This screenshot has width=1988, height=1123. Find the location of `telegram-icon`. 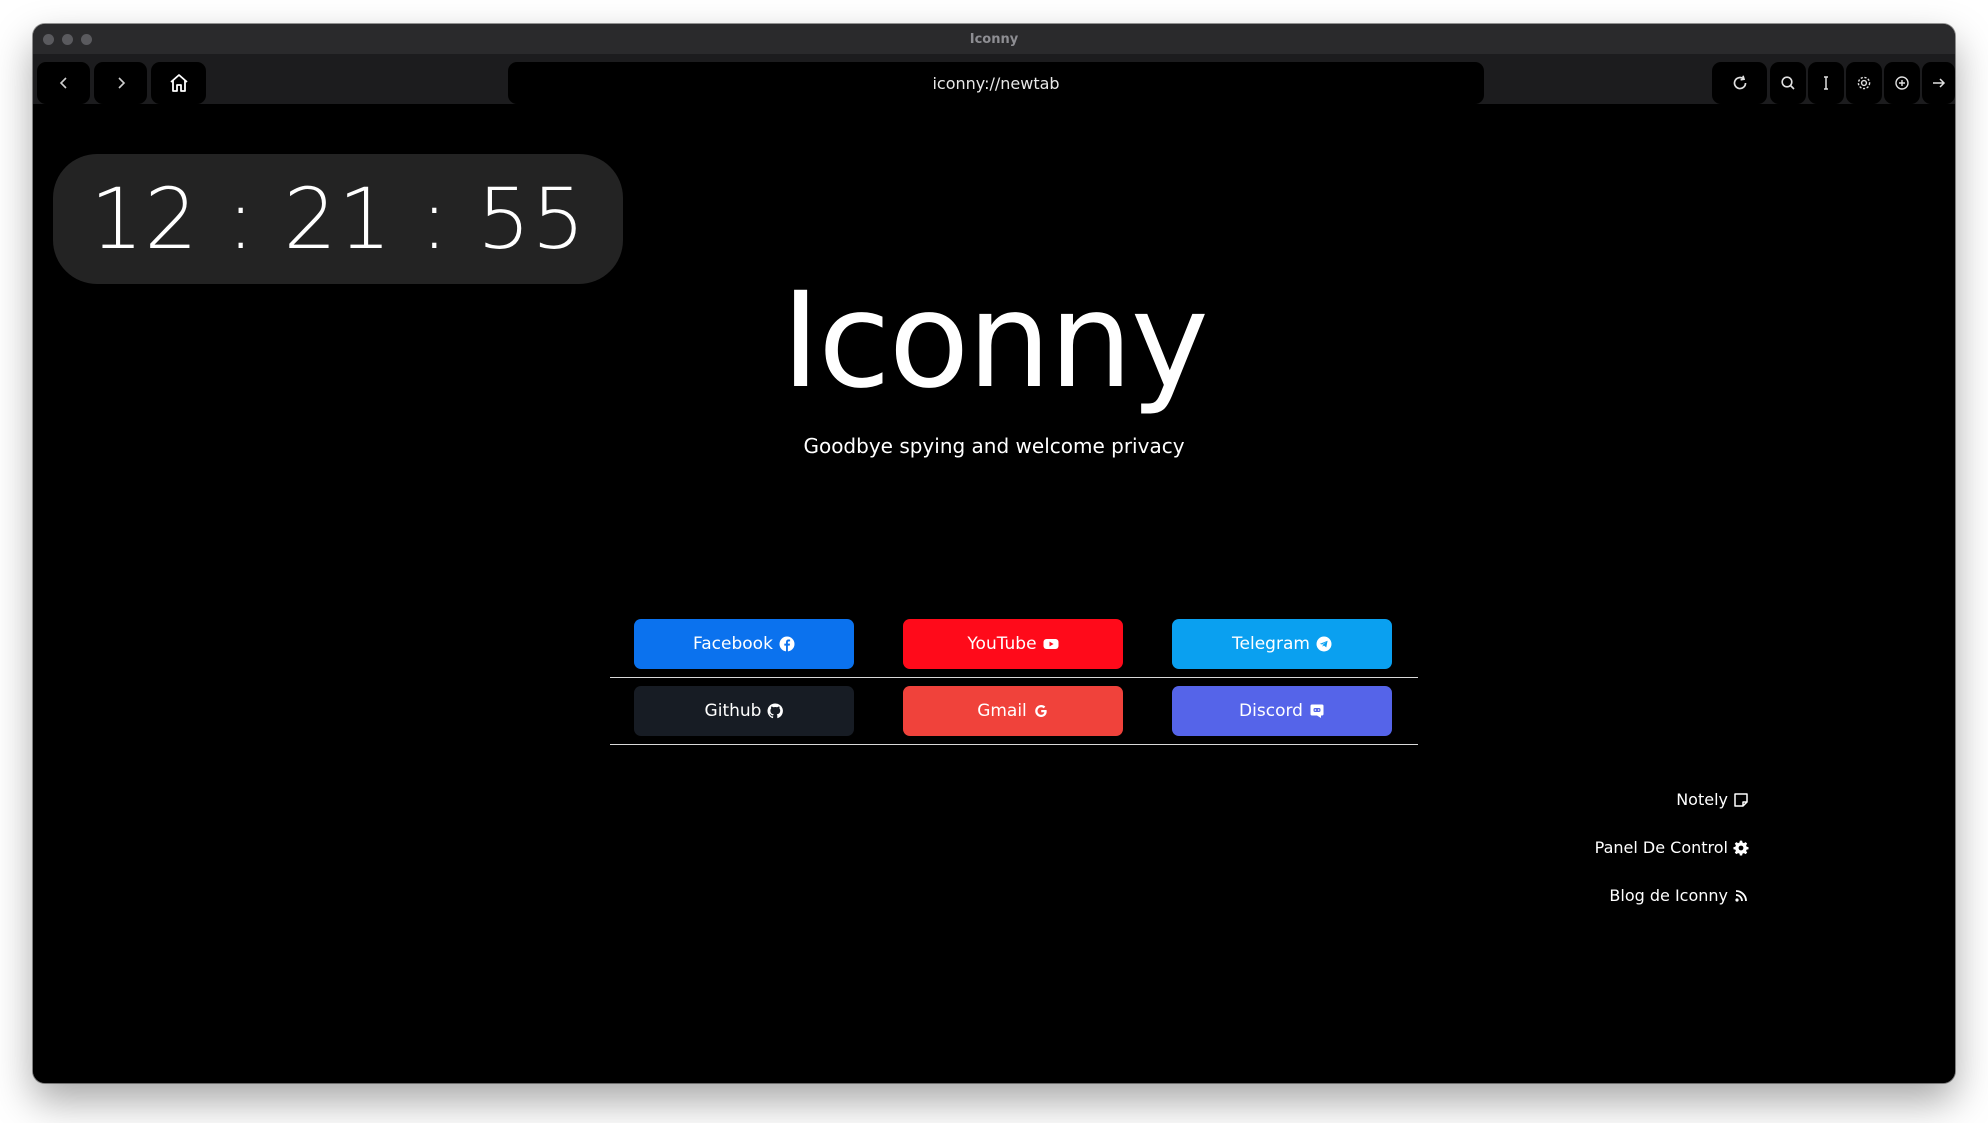

telegram-icon is located at coordinates (1324, 644).